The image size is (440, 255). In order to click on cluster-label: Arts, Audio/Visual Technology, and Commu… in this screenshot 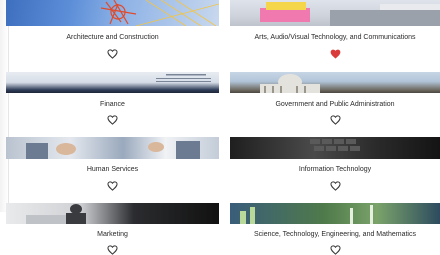, I will do `click(335, 37)`.